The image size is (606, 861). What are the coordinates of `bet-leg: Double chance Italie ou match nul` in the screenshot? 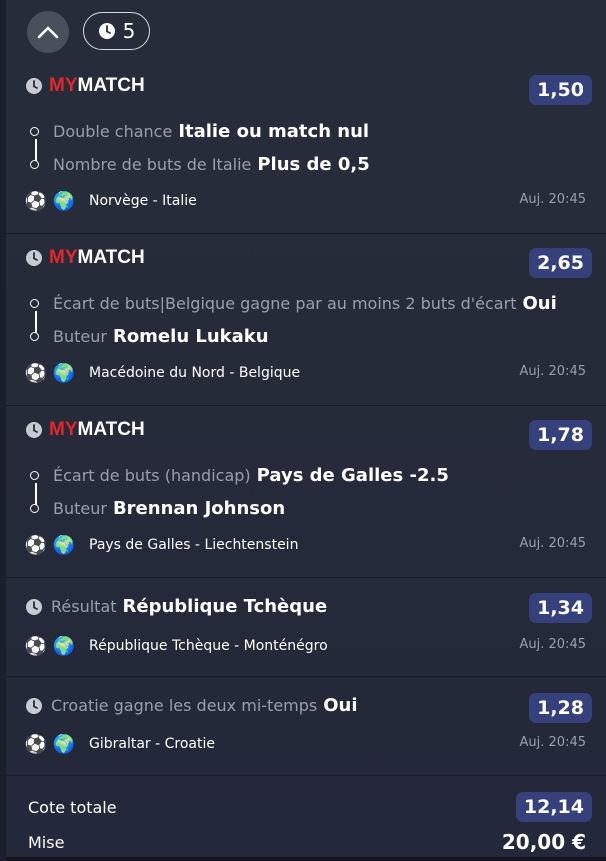 It's located at (197, 131).